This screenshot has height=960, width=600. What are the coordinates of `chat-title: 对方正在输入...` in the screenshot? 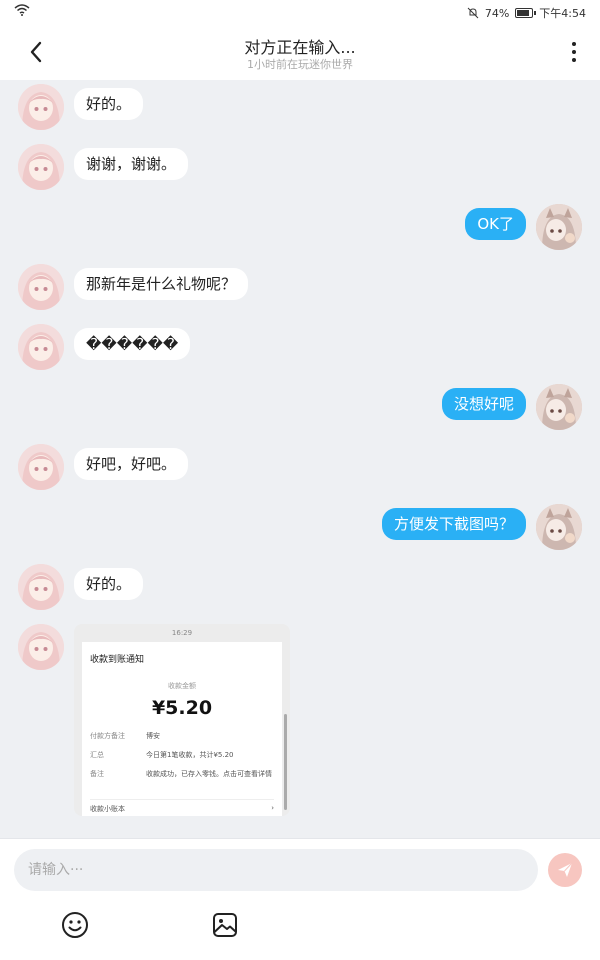 It's located at (300, 47).